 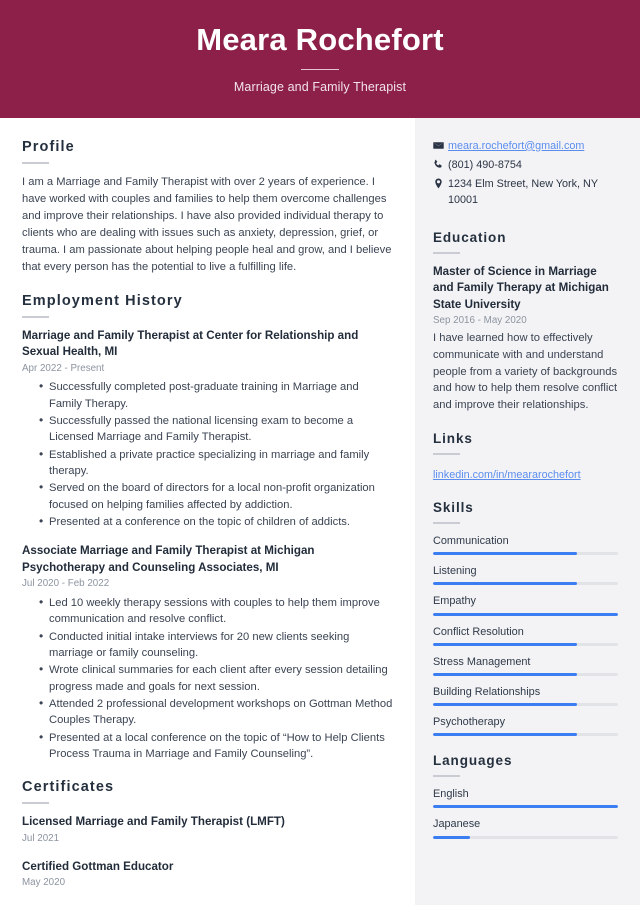 I want to click on links-heading: Links, so click(x=453, y=438).